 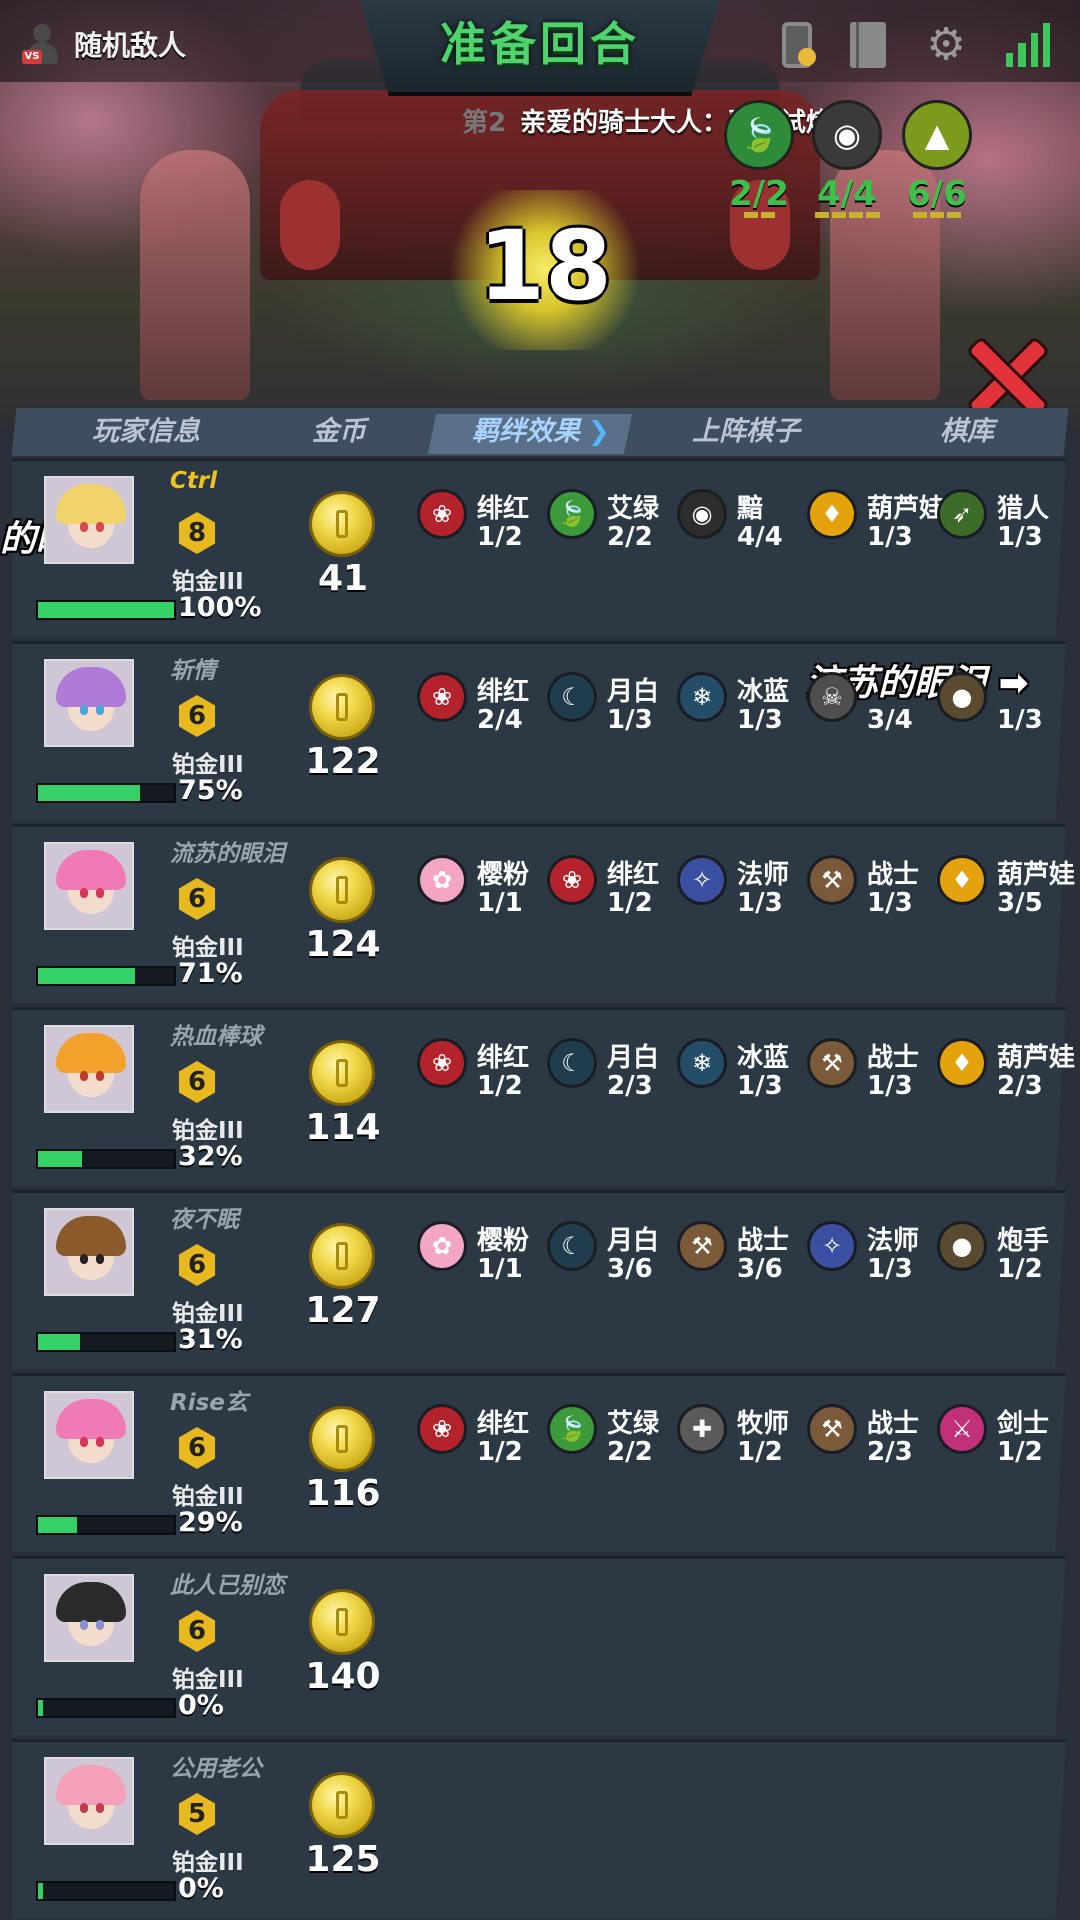 What do you see at coordinates (759, 159) in the screenshot?
I see `top-trait-leaf: 🍃 2/2` at bounding box center [759, 159].